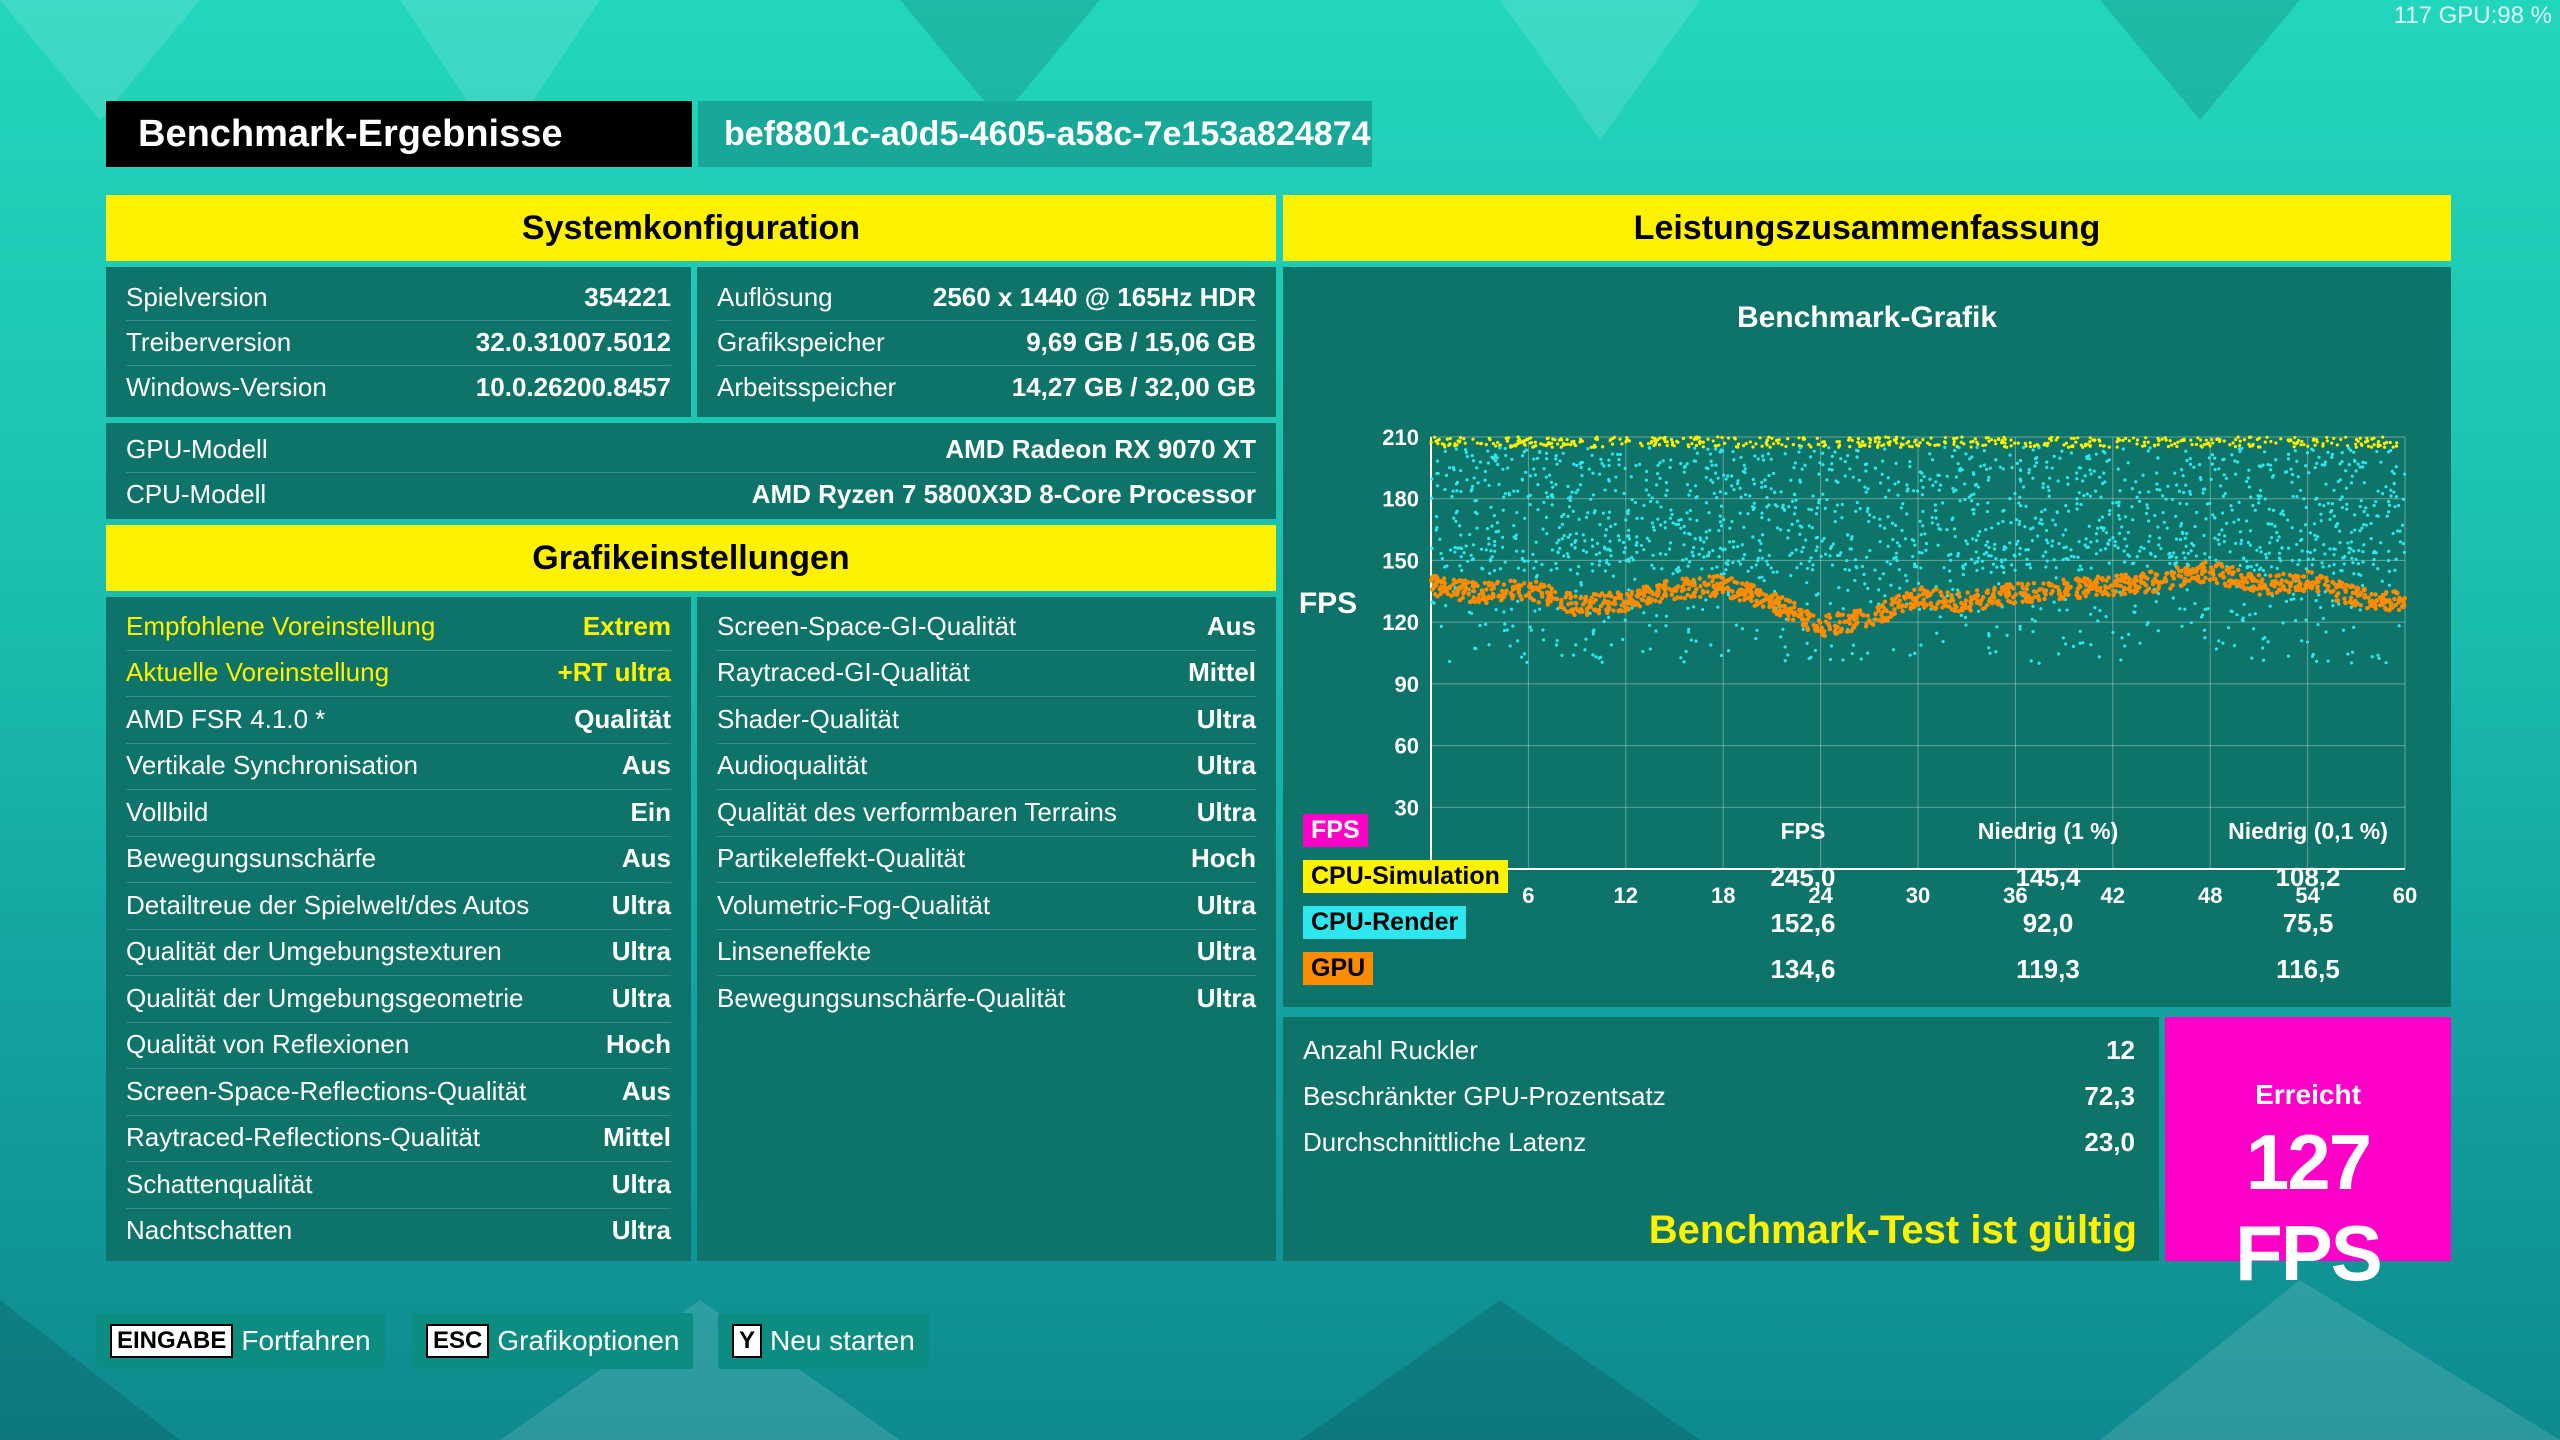 The image size is (2560, 1440). I want to click on setting-value: AMD Ryzen 7 5800X3D 8-Core Processor, so click(1003, 494).